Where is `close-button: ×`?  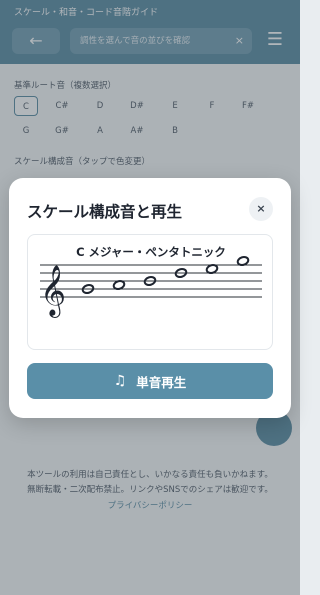 close-button: × is located at coordinates (261, 209).